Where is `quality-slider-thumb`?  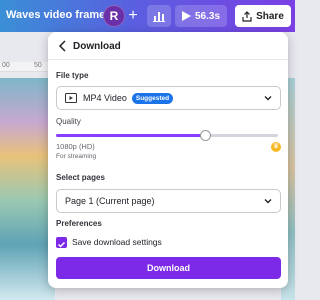
quality-slider-thumb is located at coordinates (205, 135).